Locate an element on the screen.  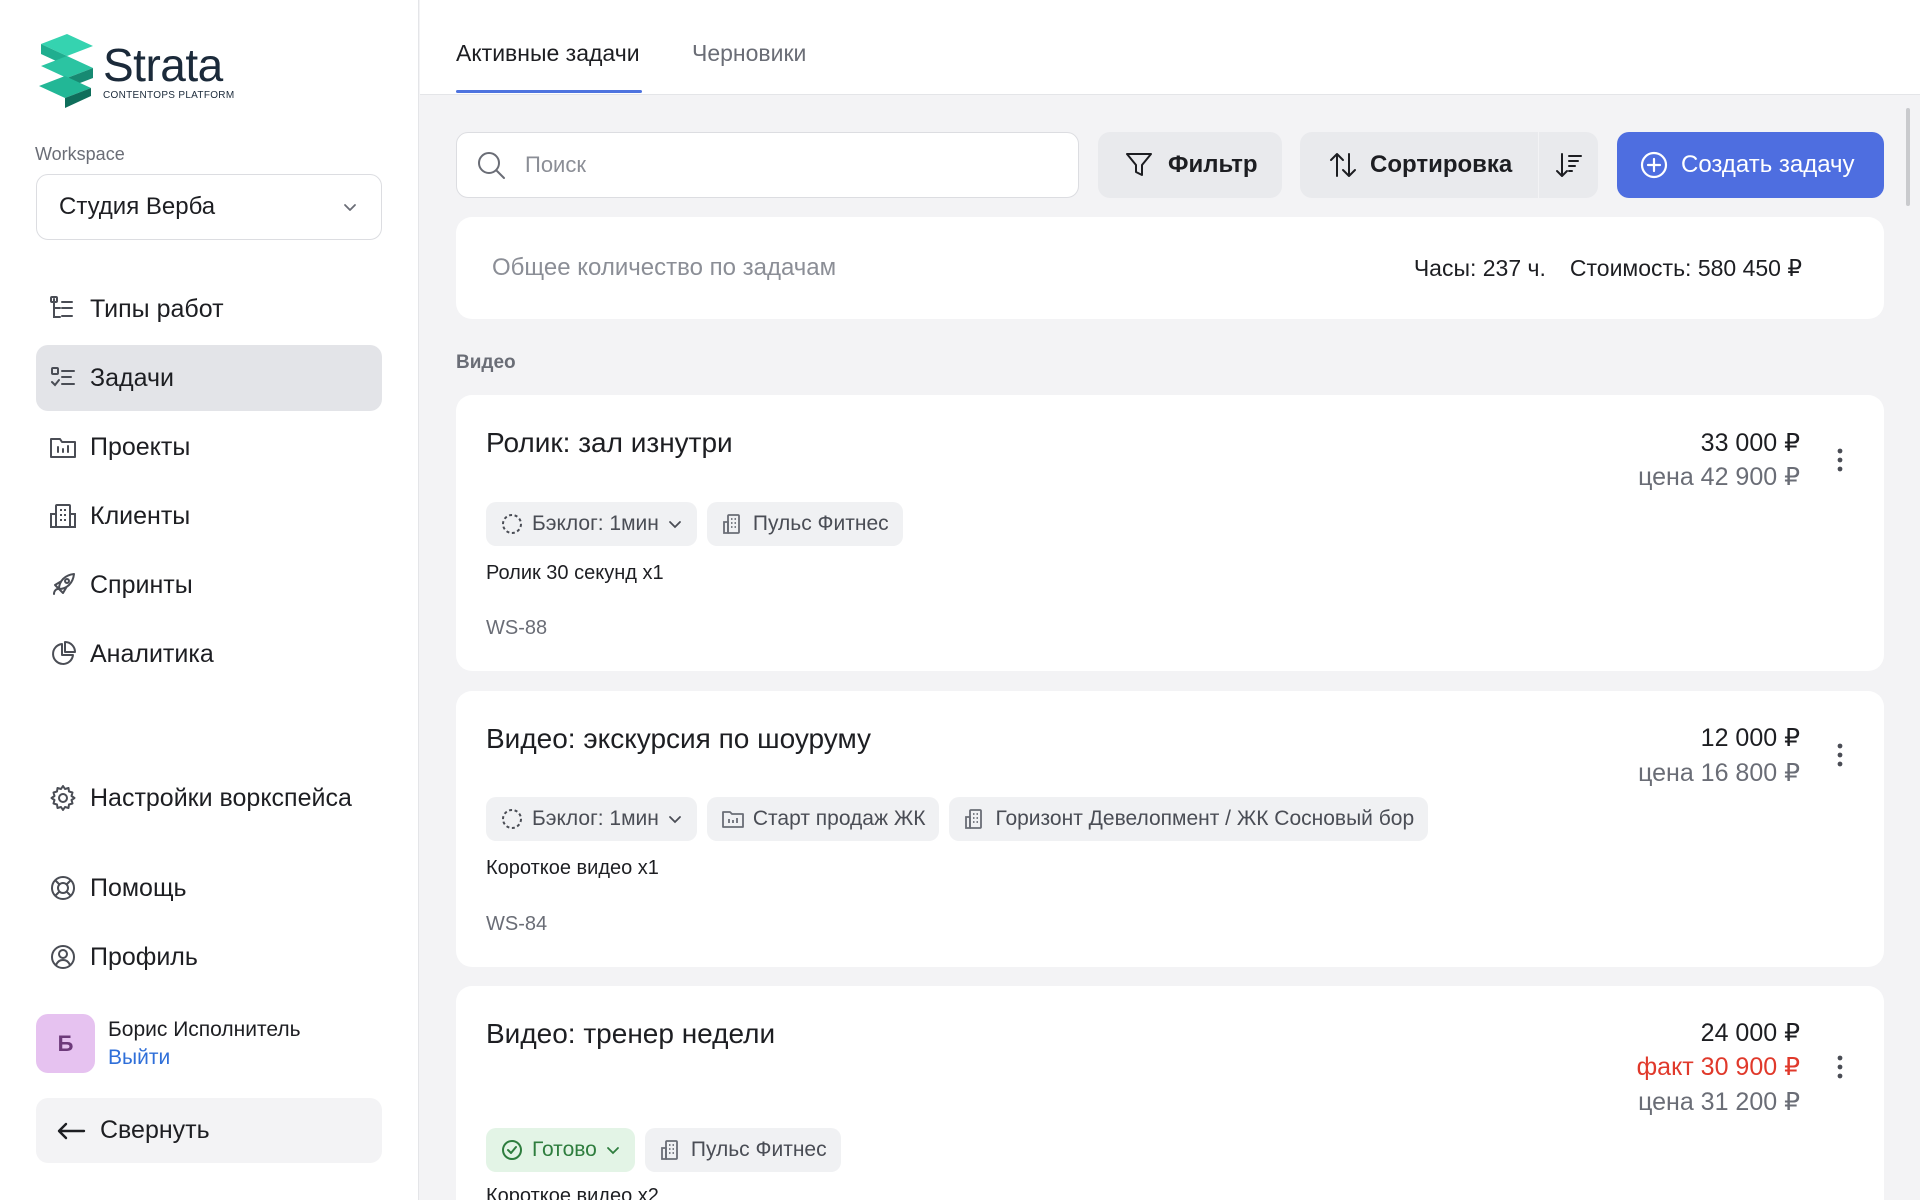
workspace-label: Workspace is located at coordinates (80, 154).